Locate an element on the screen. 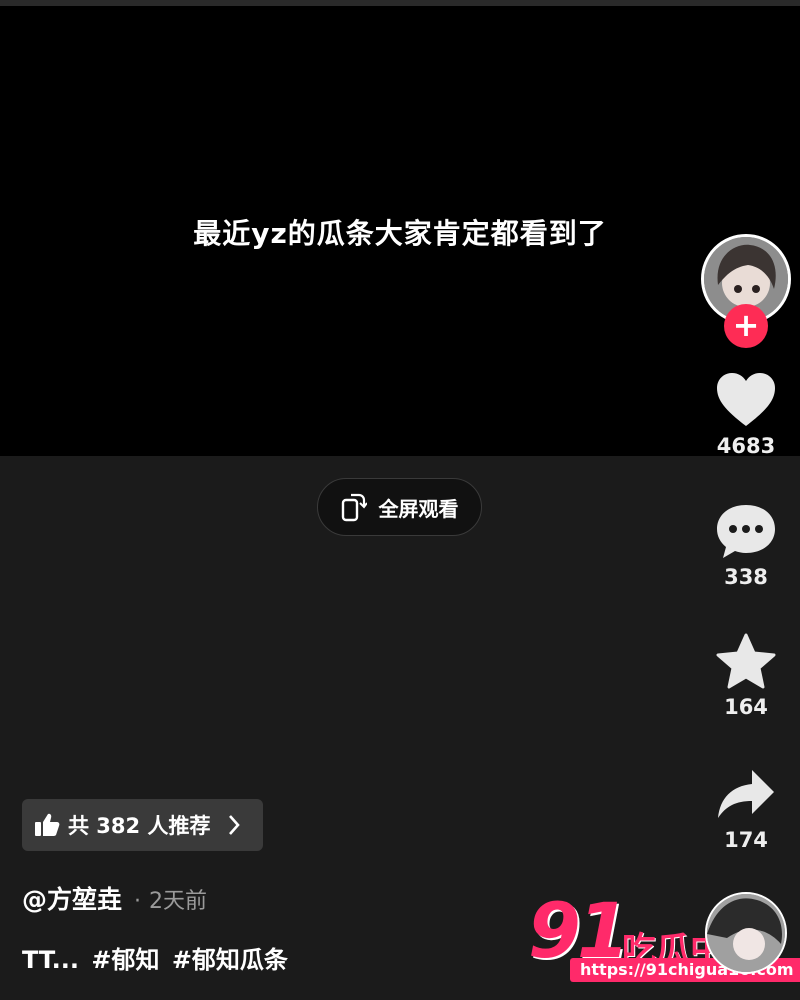 This screenshot has height=1000, width=800. post-time: 2天前 is located at coordinates (178, 901).